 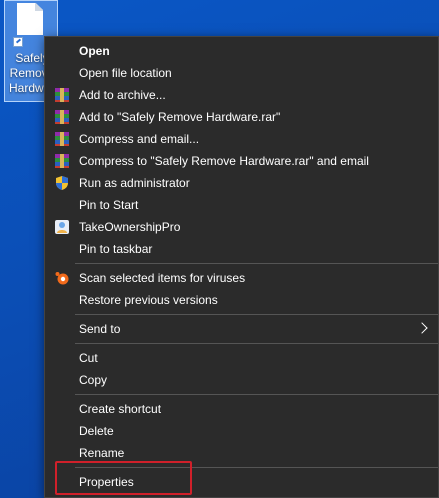 What do you see at coordinates (18, 42) in the screenshot?
I see `shortcut-arrow-icon` at bounding box center [18, 42].